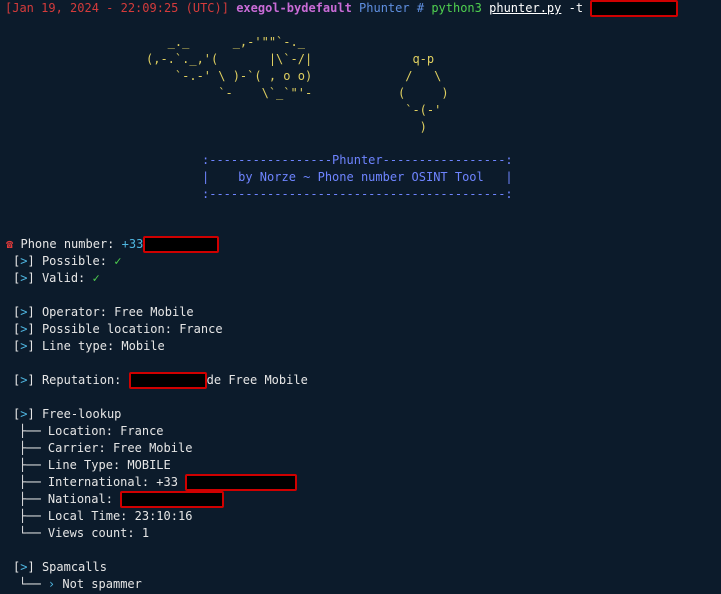 The height and width of the screenshot is (594, 721). Describe the element at coordinates (74, 261) in the screenshot. I see `possible-label: Possible:` at that location.